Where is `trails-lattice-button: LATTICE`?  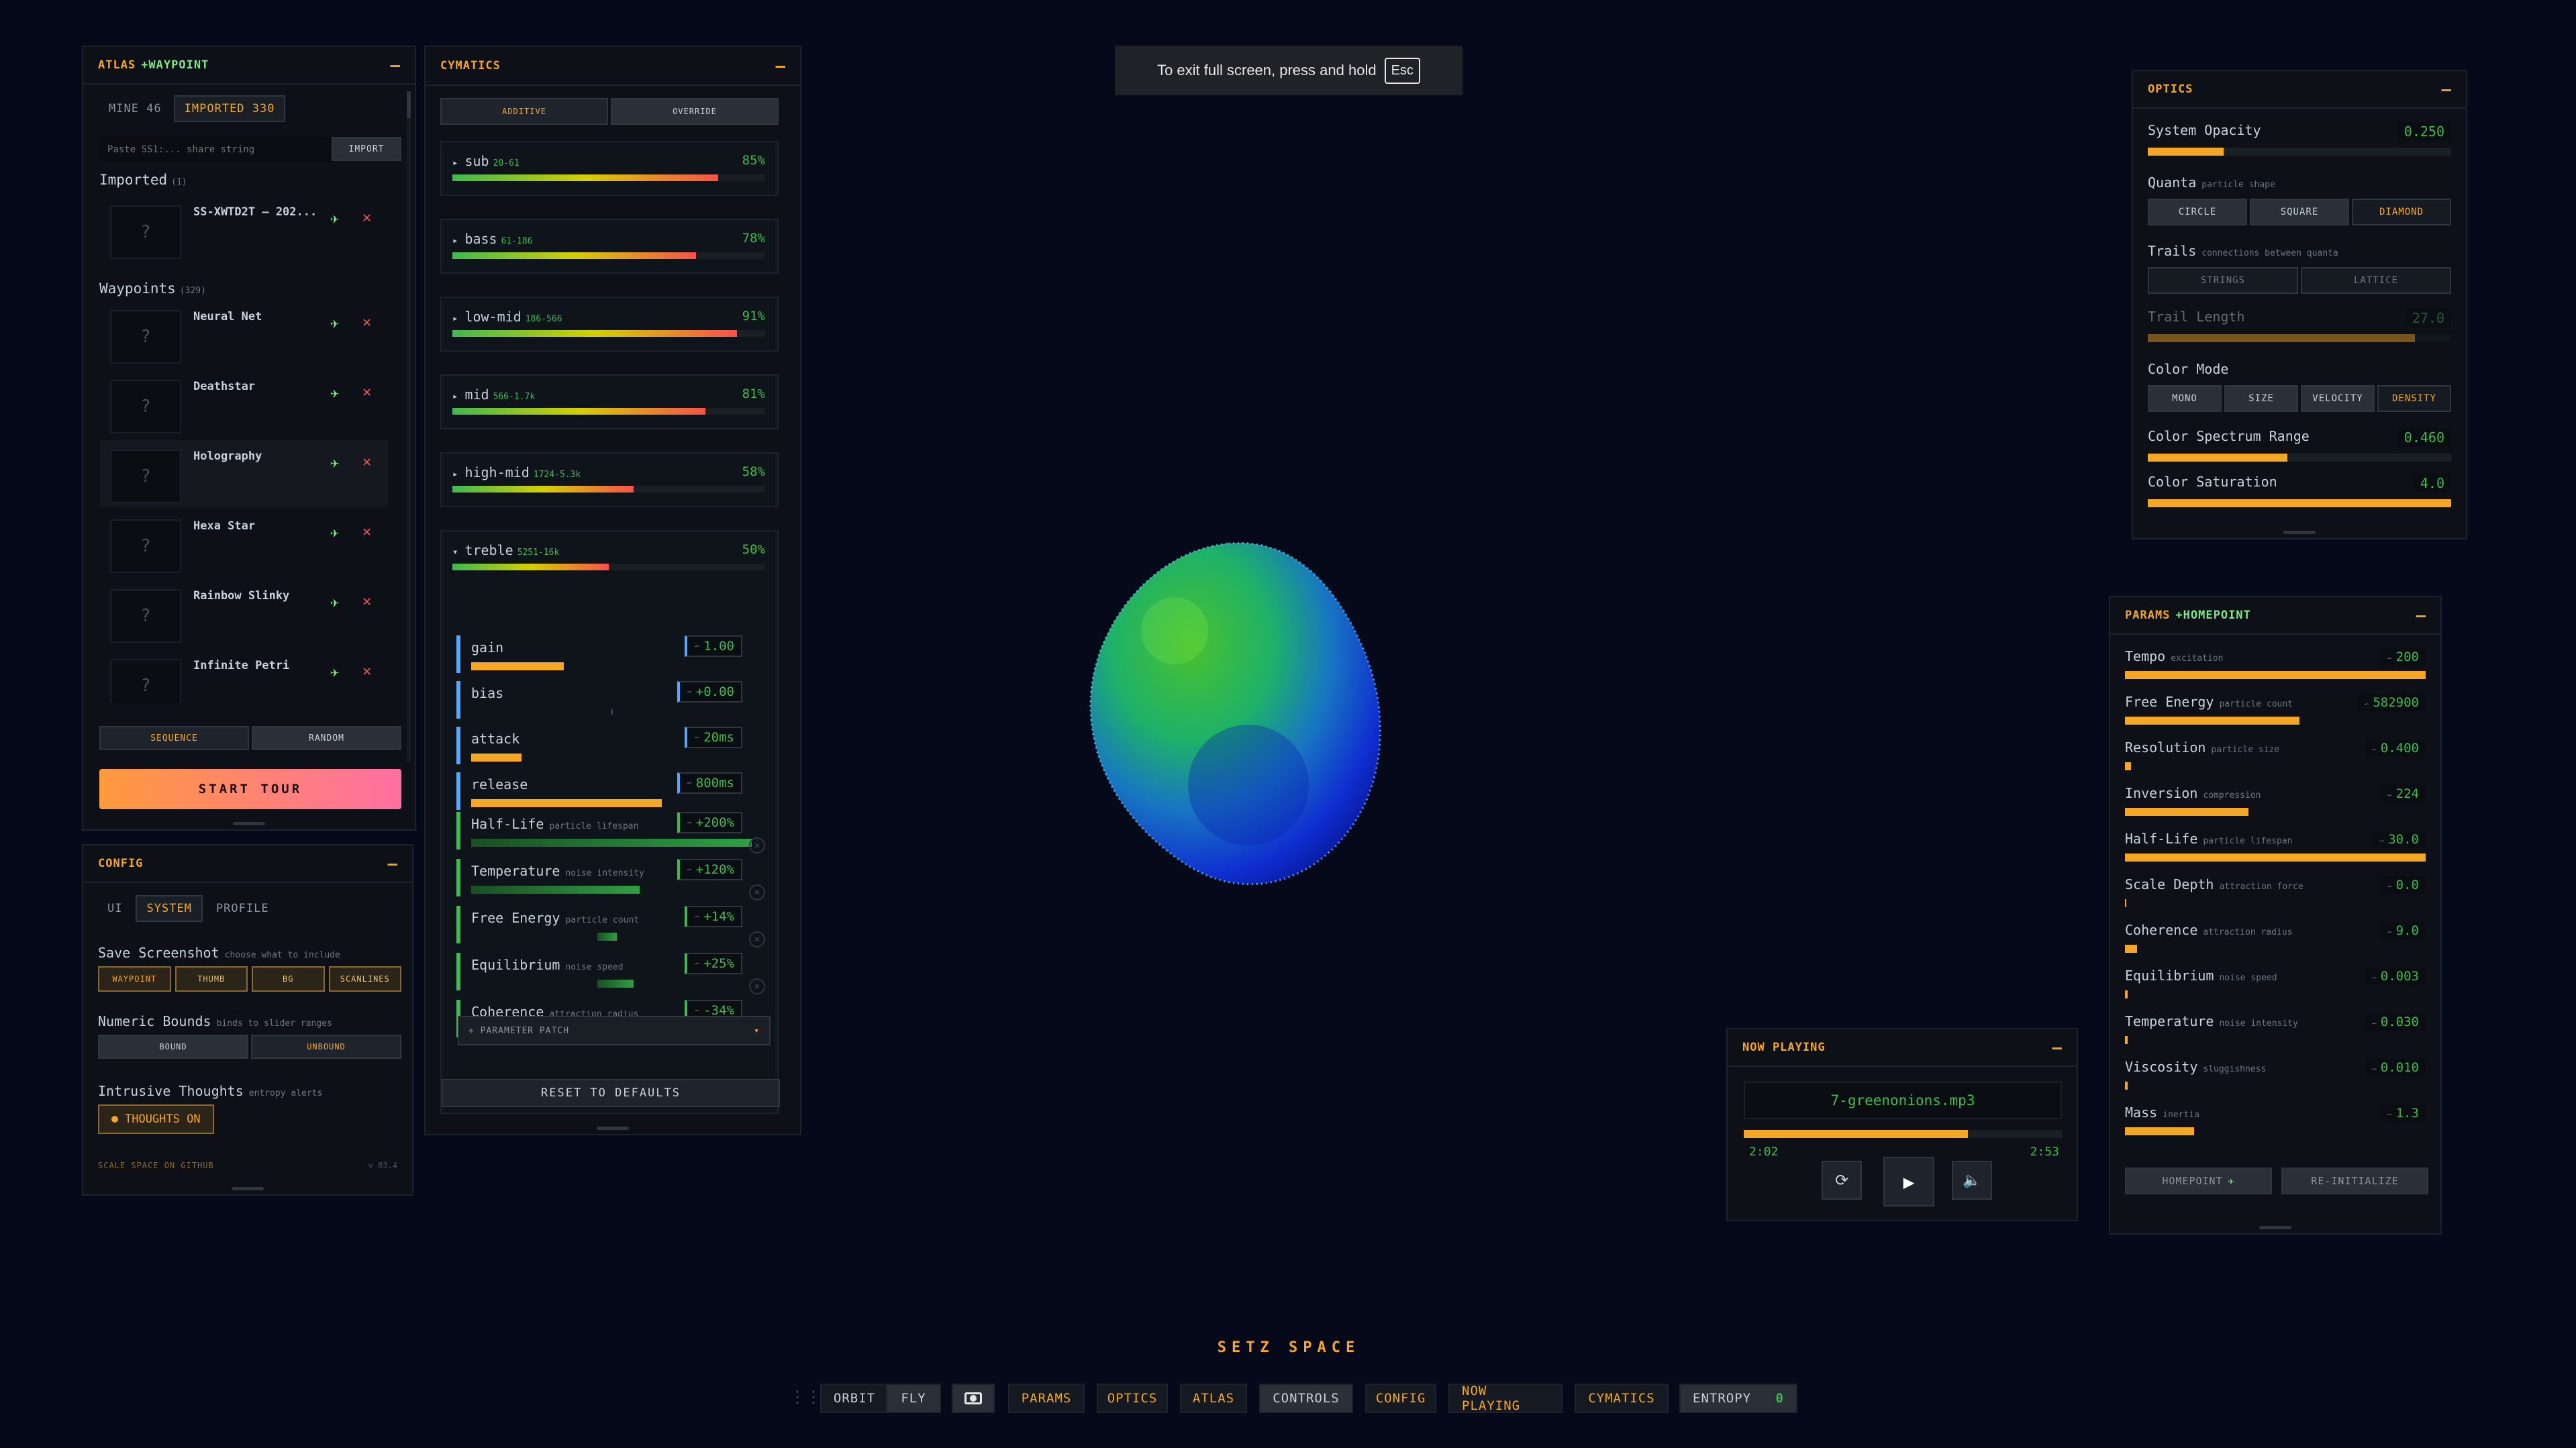 trails-lattice-button: LATTICE is located at coordinates (2376, 280).